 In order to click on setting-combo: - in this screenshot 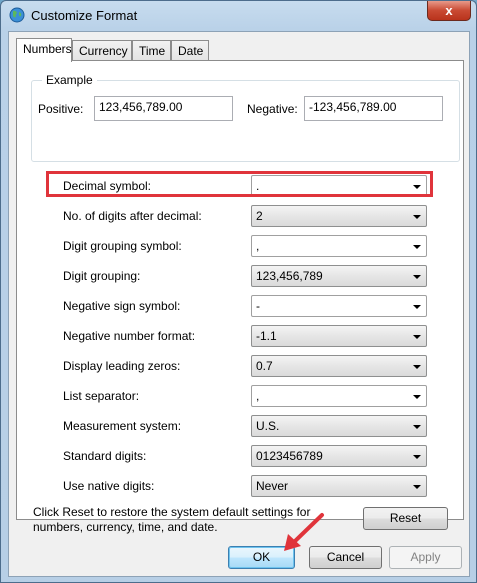, I will do `click(339, 306)`.